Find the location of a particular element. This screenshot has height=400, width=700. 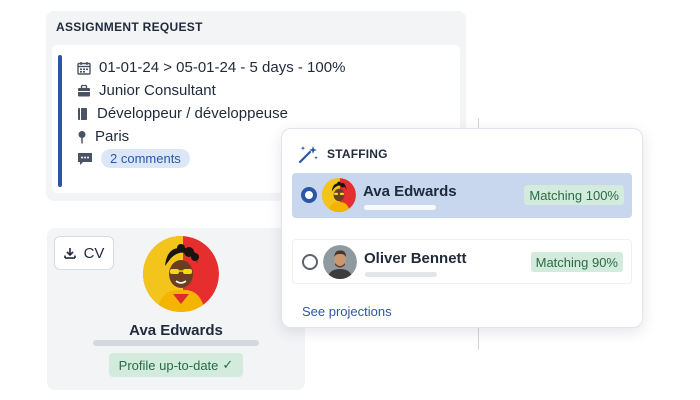

check-icon: ✓ is located at coordinates (228, 364).